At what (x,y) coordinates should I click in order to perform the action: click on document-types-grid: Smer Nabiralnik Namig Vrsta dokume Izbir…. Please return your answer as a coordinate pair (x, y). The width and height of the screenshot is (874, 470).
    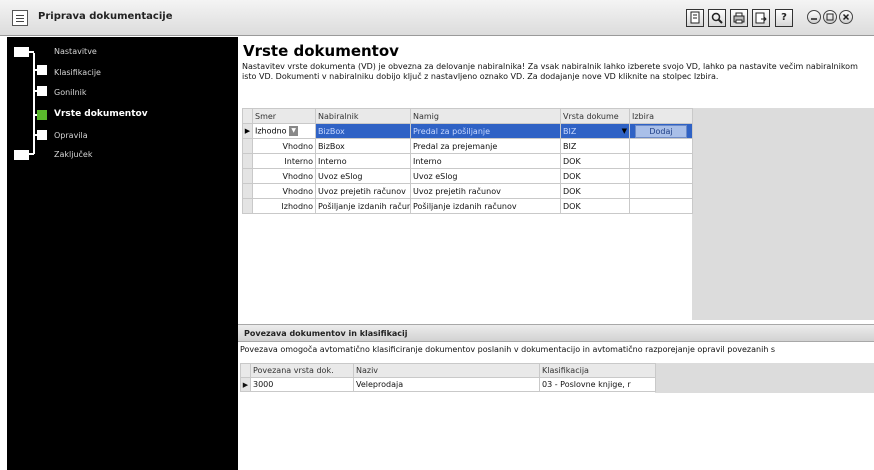
    Looking at the image, I should click on (467, 161).